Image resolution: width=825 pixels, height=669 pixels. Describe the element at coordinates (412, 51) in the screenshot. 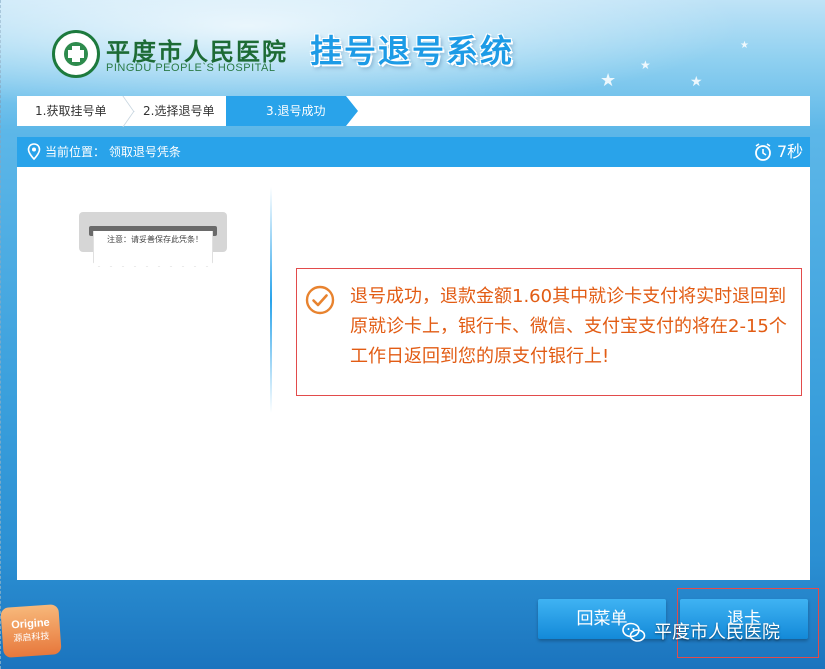

I see `system-title: 挂号退号系统` at that location.